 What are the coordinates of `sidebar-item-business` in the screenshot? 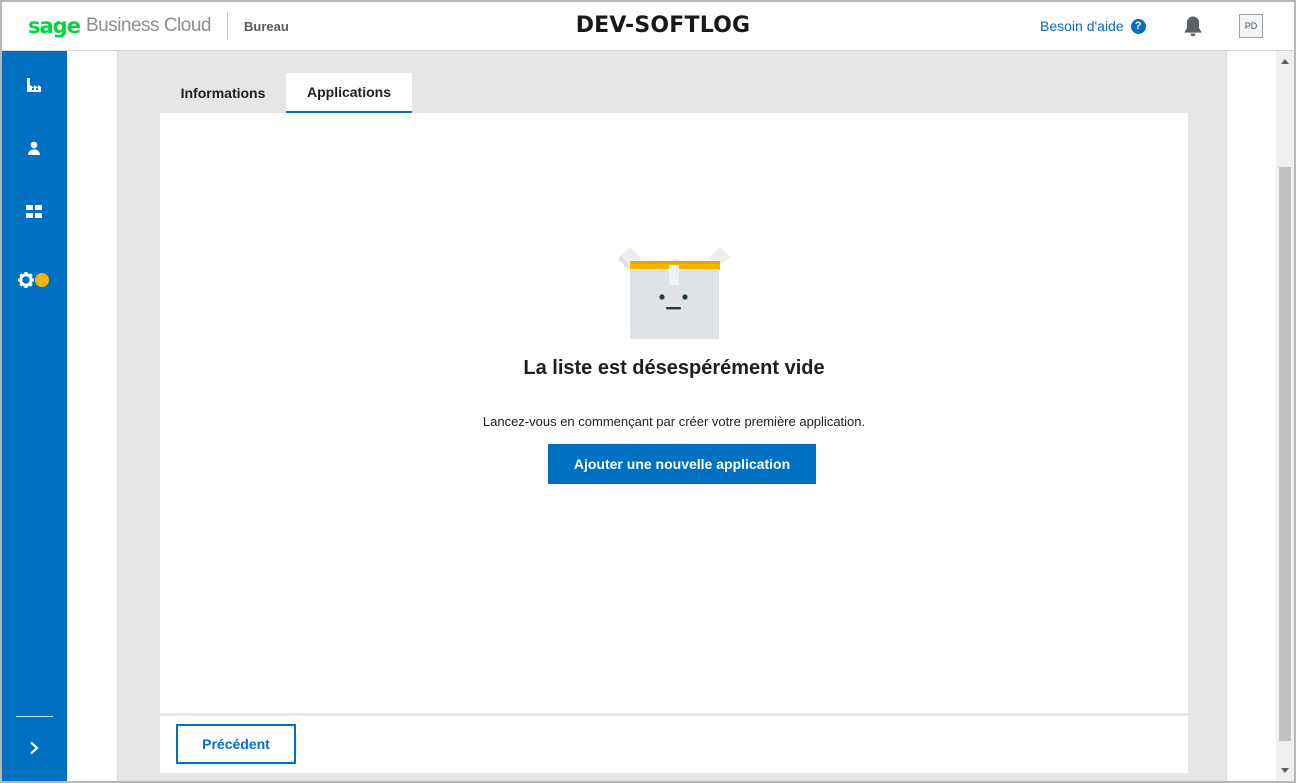 It's located at (33, 85).